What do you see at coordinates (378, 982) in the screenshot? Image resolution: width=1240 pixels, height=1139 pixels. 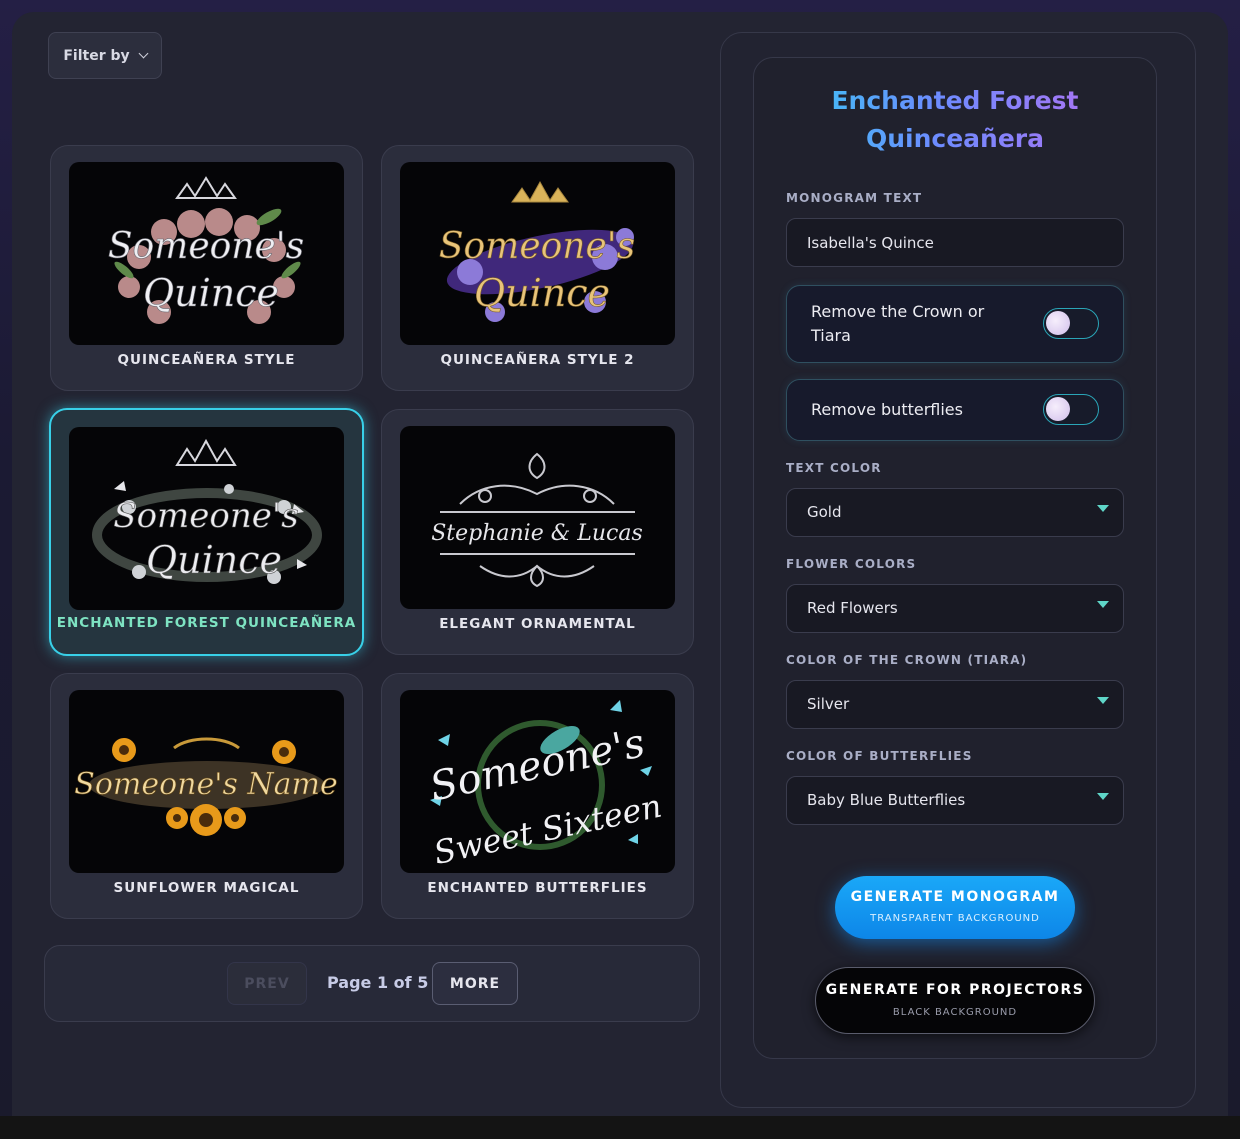 I see `page-indicator: Page 1 of 5` at bounding box center [378, 982].